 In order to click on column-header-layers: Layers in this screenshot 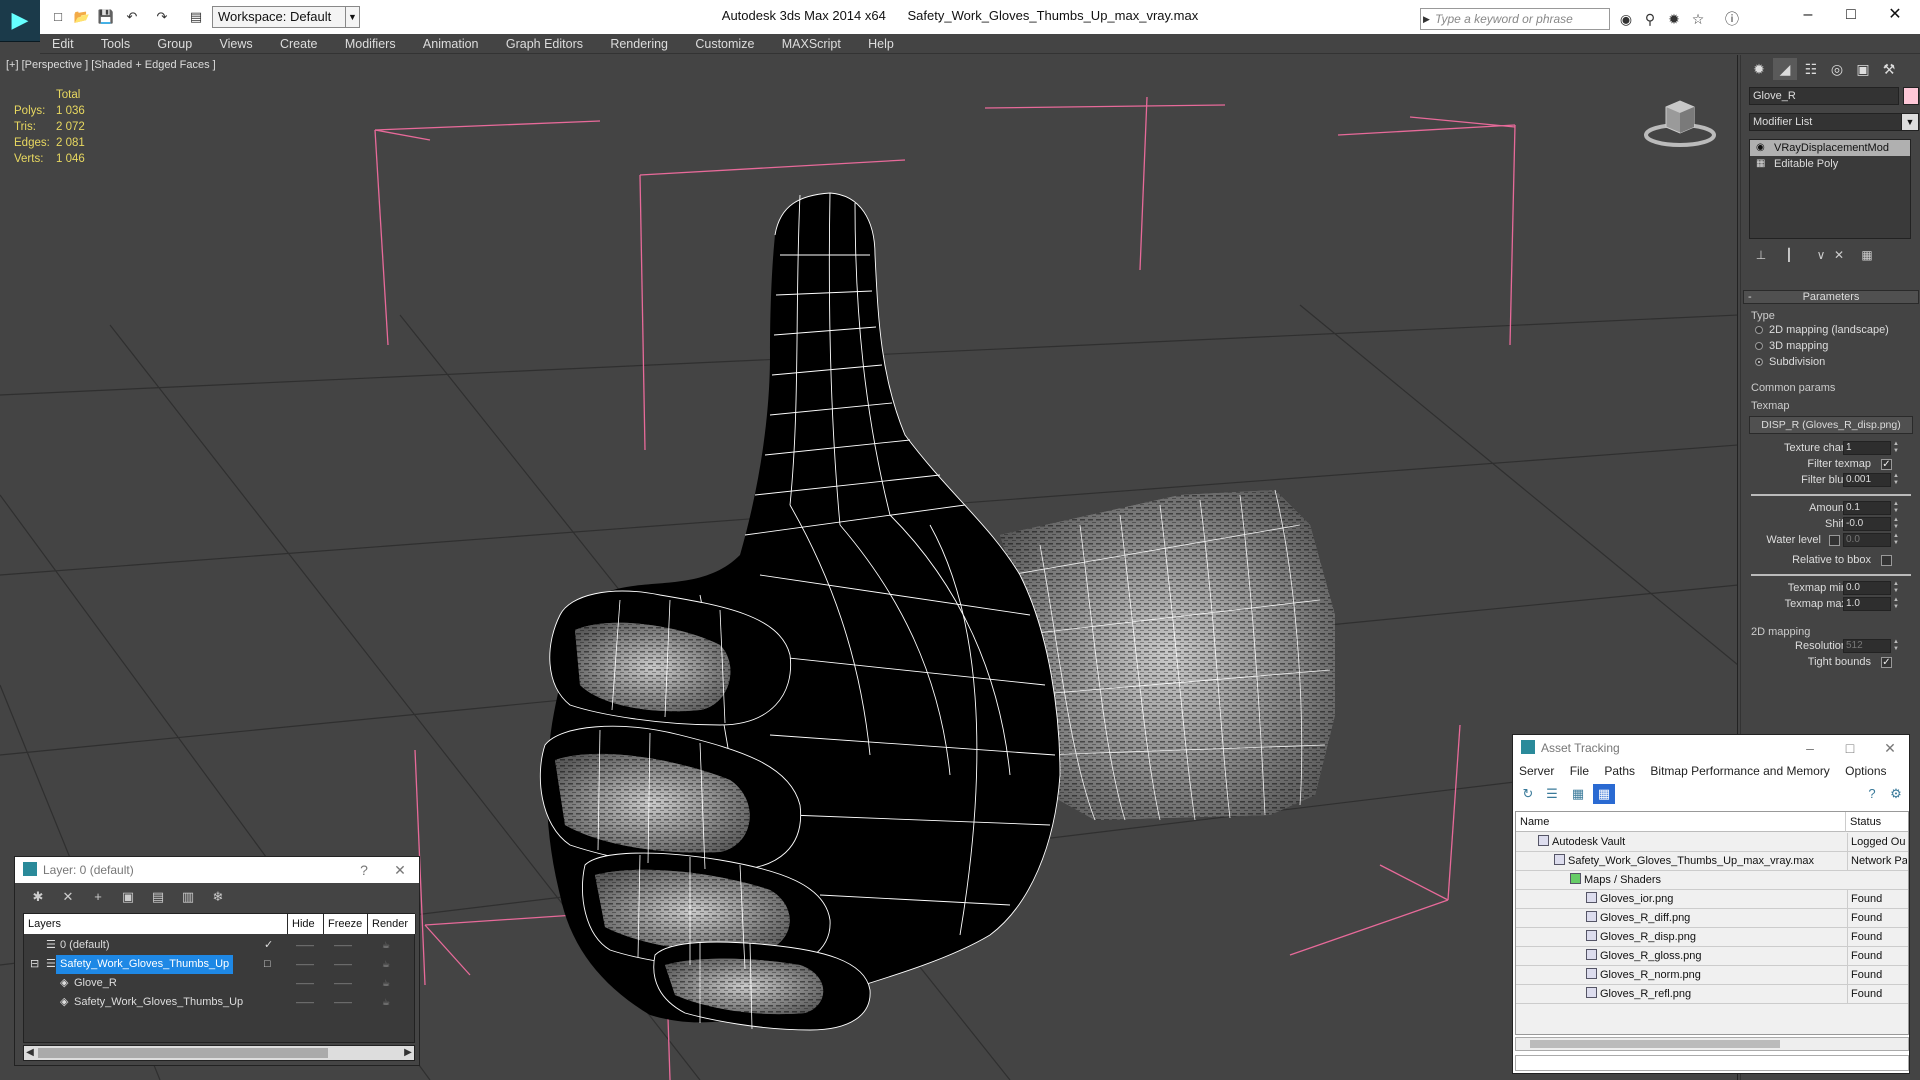, I will do `click(156, 924)`.